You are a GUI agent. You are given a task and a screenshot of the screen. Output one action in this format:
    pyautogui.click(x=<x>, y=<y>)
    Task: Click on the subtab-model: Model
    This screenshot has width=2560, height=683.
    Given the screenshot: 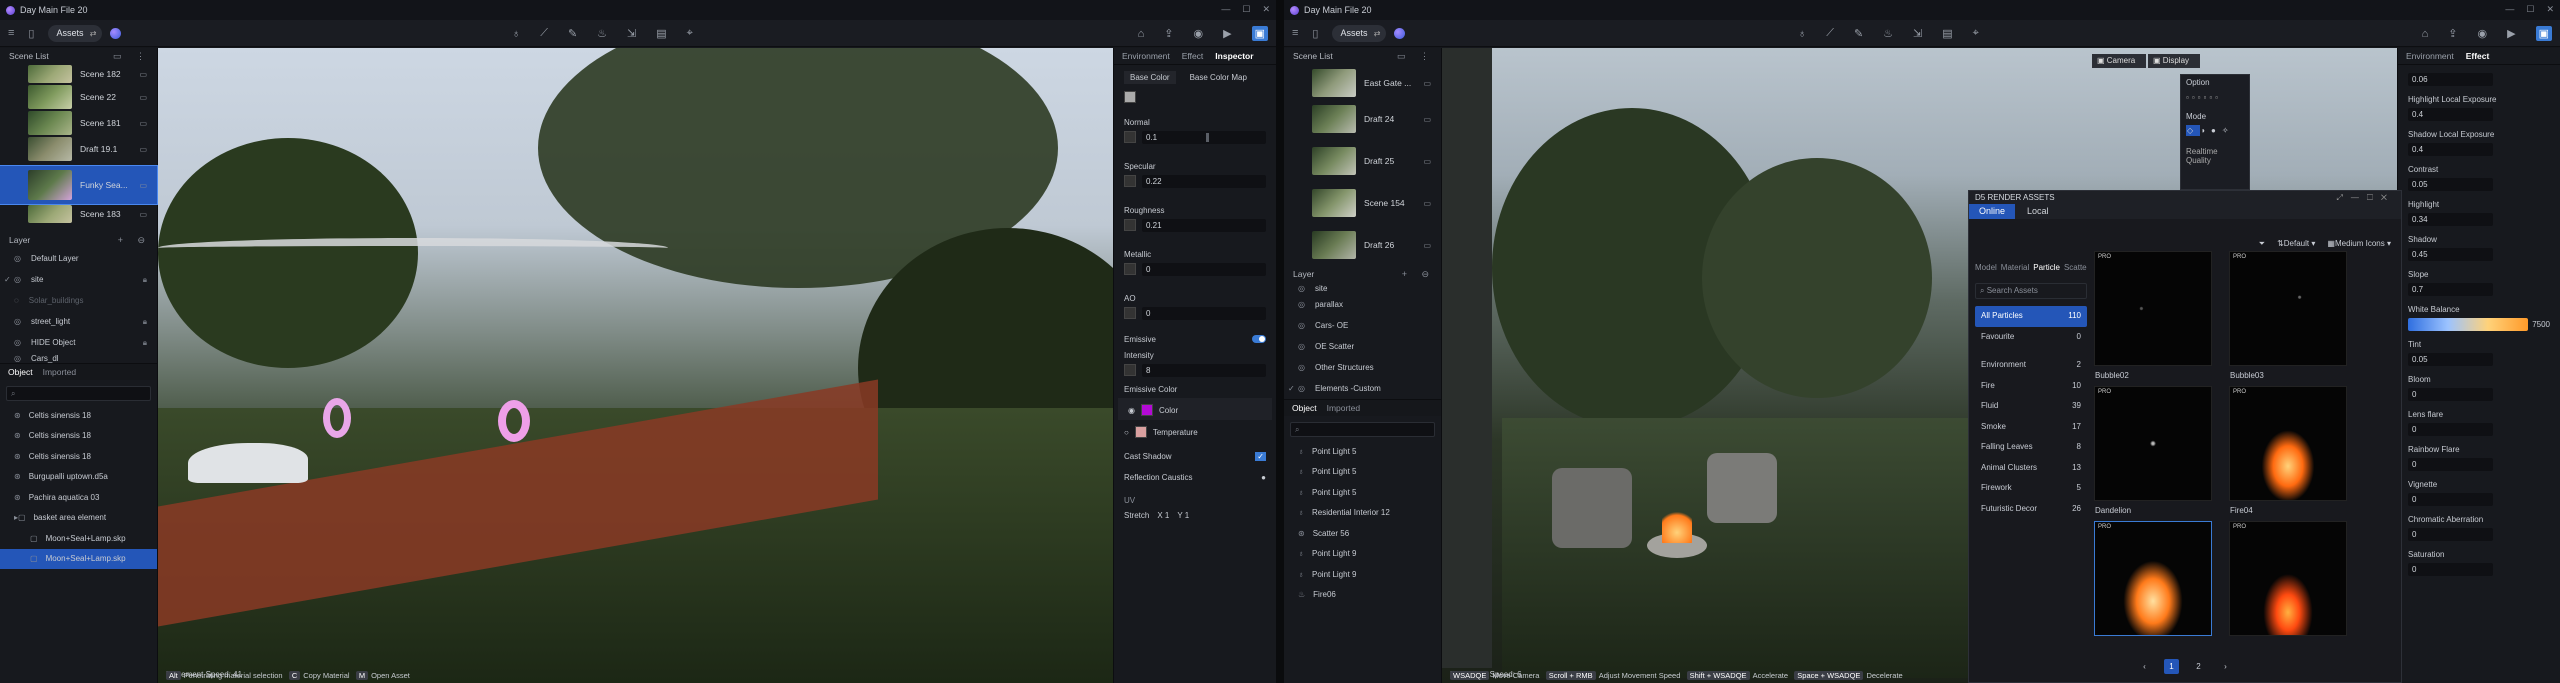 What is the action you would take?
    pyautogui.click(x=1986, y=267)
    